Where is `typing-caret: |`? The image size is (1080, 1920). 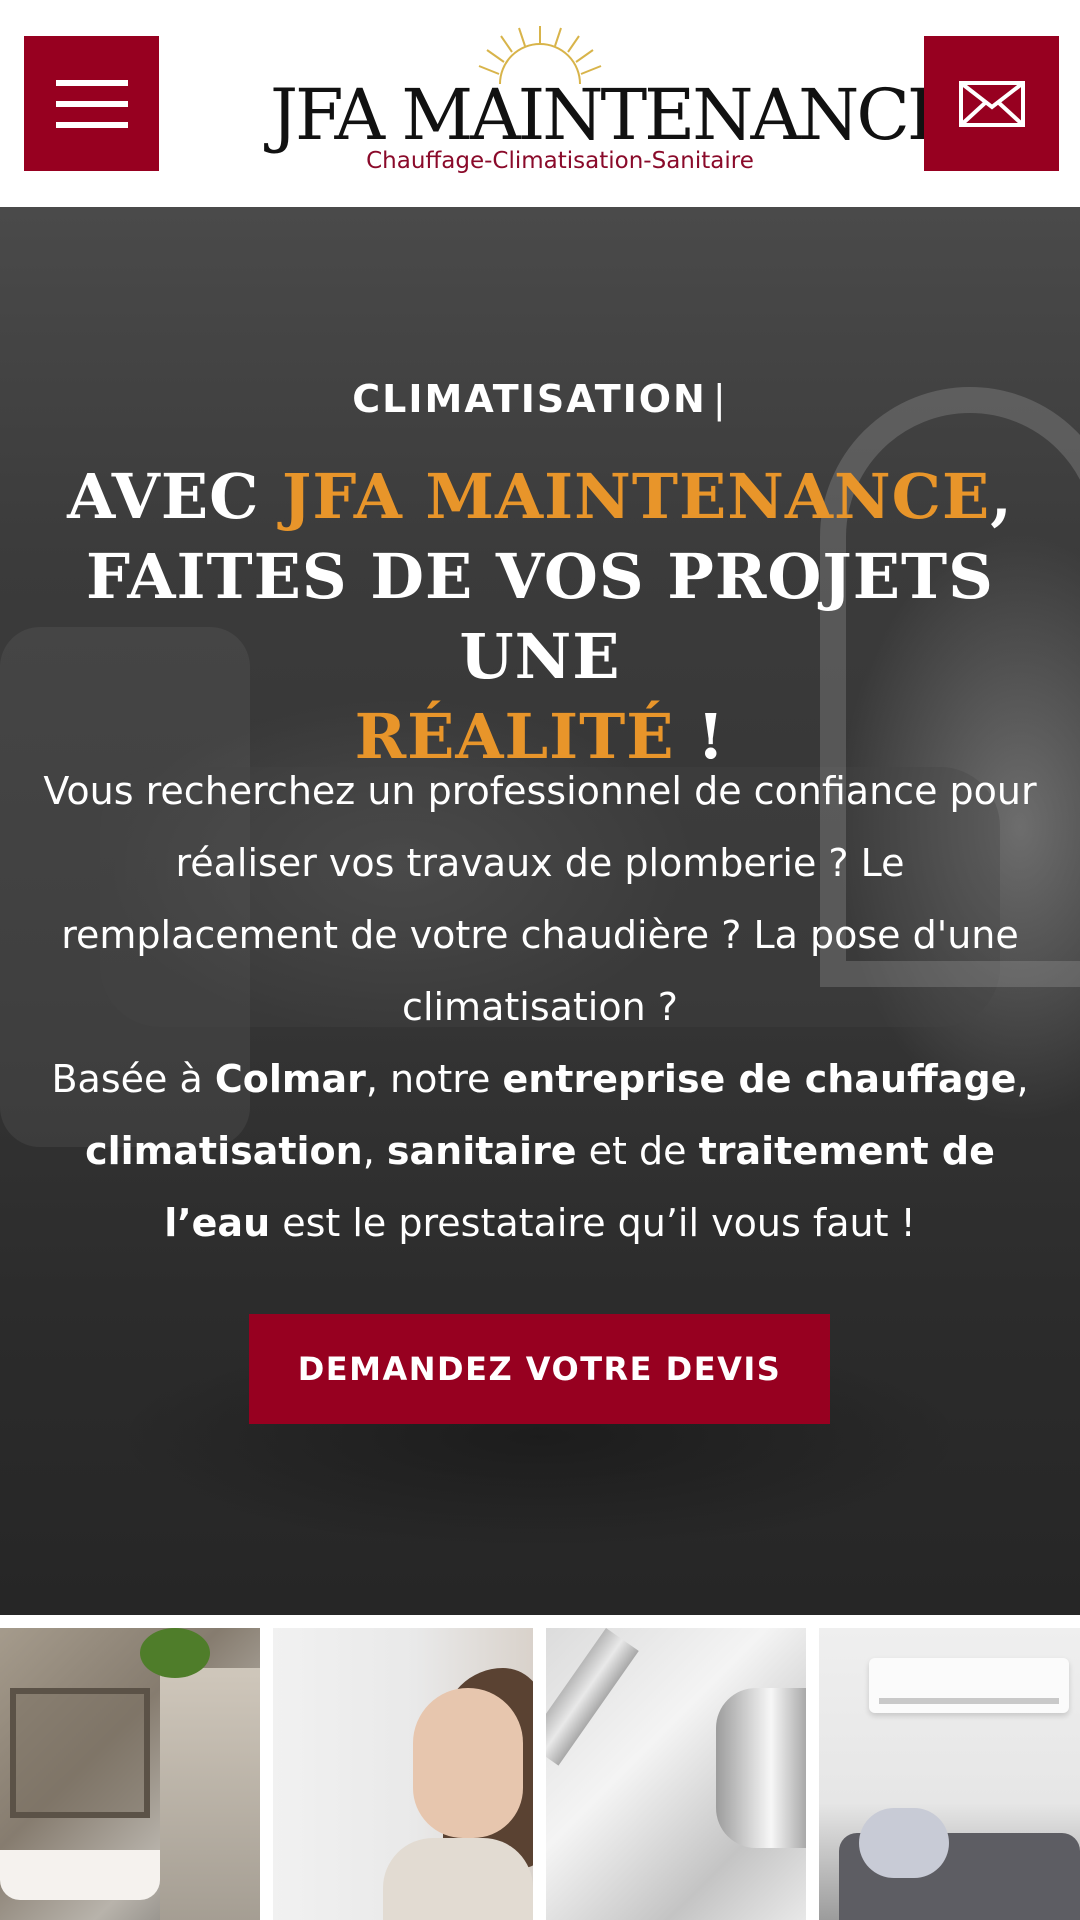
typing-caret: | is located at coordinates (720, 399).